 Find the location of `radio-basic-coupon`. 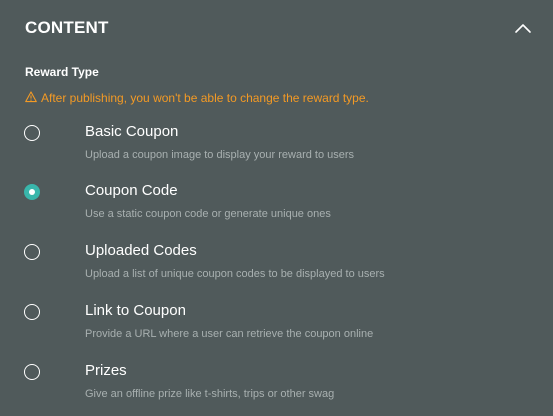

radio-basic-coupon is located at coordinates (32, 133).